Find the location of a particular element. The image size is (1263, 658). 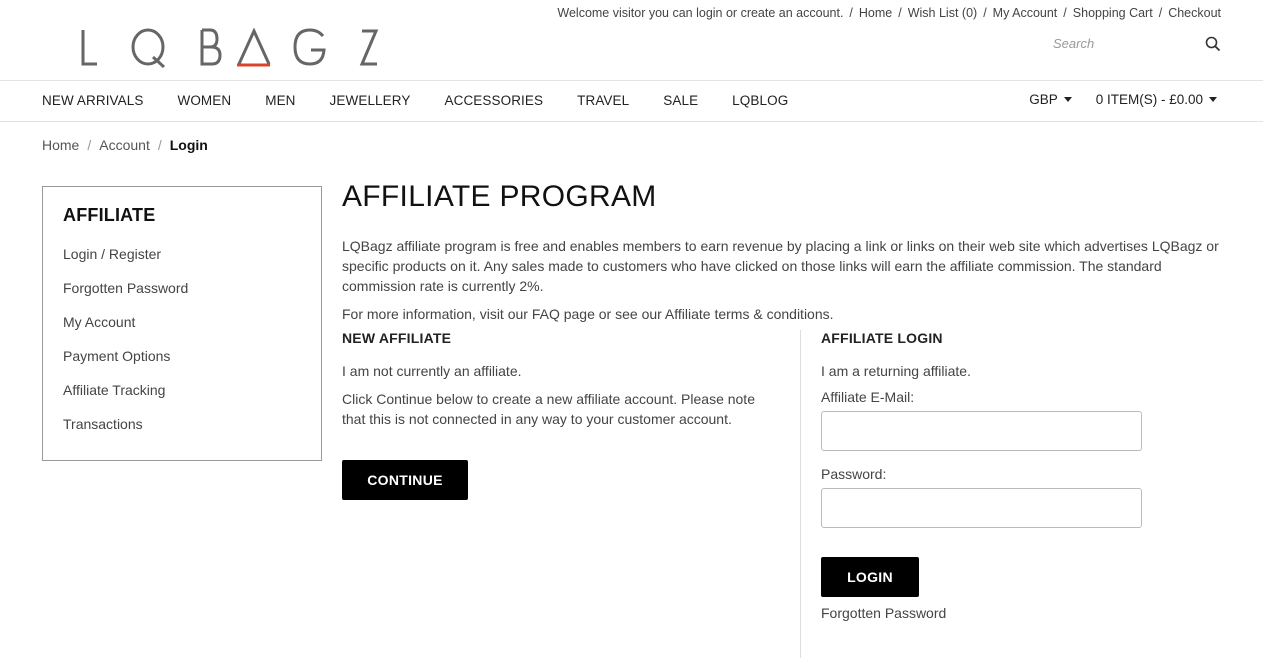

breadcrumb-home: Home is located at coordinates (60, 145).